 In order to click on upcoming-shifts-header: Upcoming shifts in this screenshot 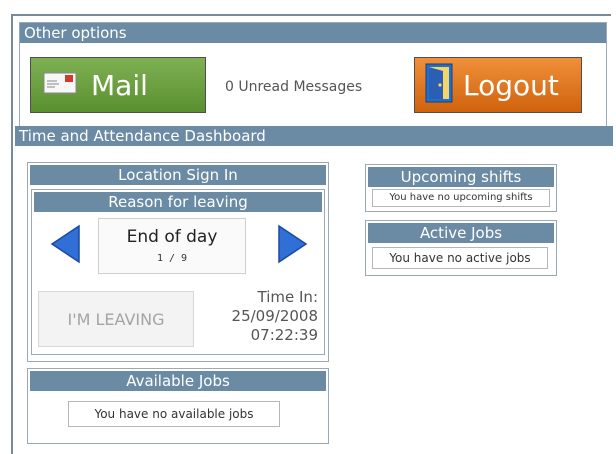, I will do `click(461, 177)`.